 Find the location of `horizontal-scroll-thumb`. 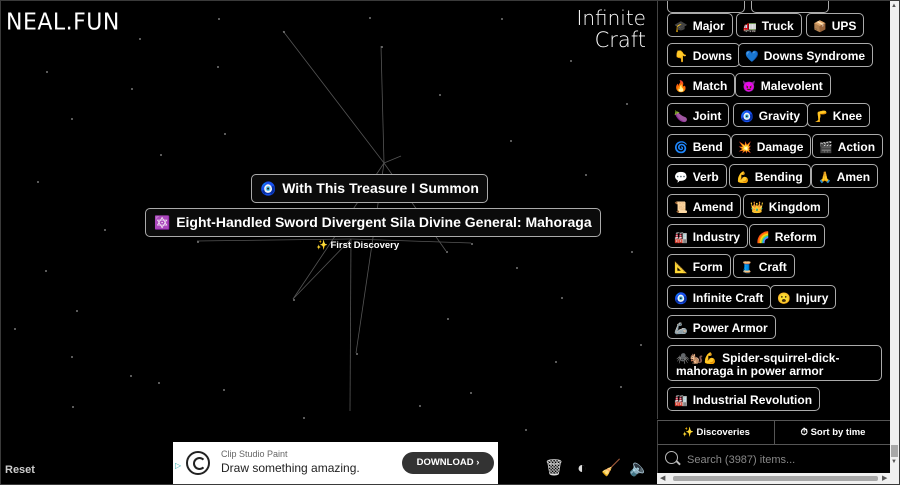

horizontal-scroll-thumb is located at coordinates (775, 478).